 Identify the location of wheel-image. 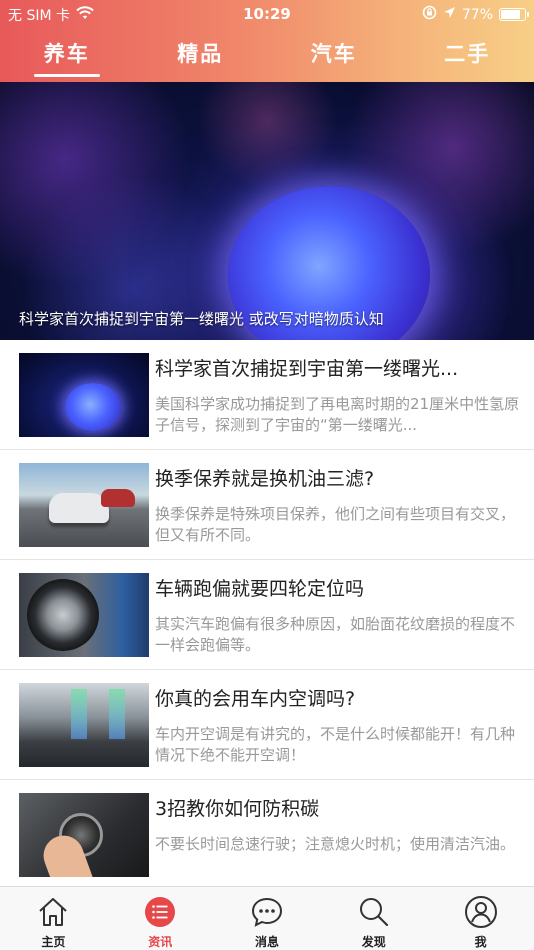
(63, 615).